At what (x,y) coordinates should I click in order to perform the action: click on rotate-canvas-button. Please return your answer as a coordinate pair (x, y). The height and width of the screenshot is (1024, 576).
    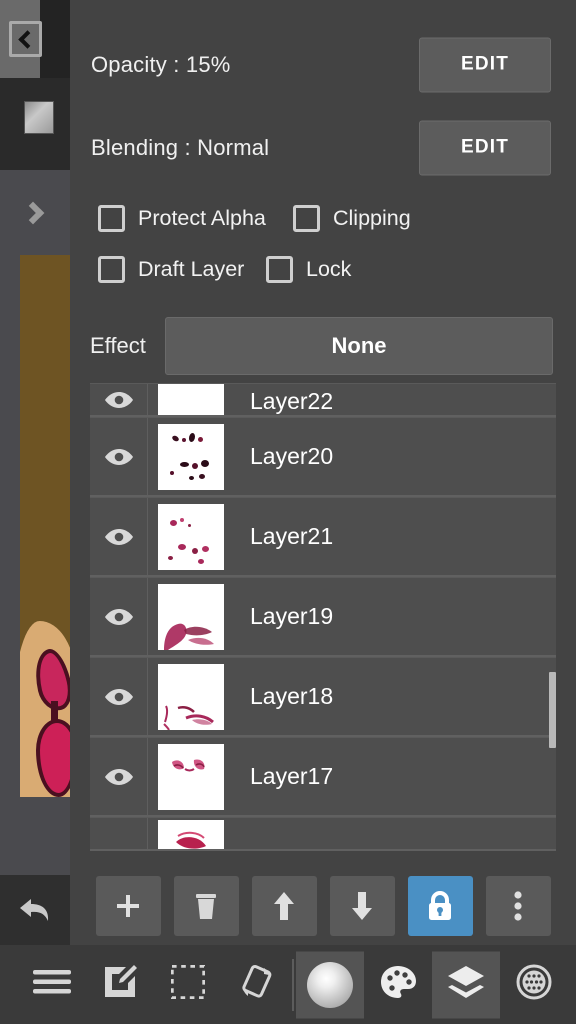
    Looking at the image, I should click on (256, 984).